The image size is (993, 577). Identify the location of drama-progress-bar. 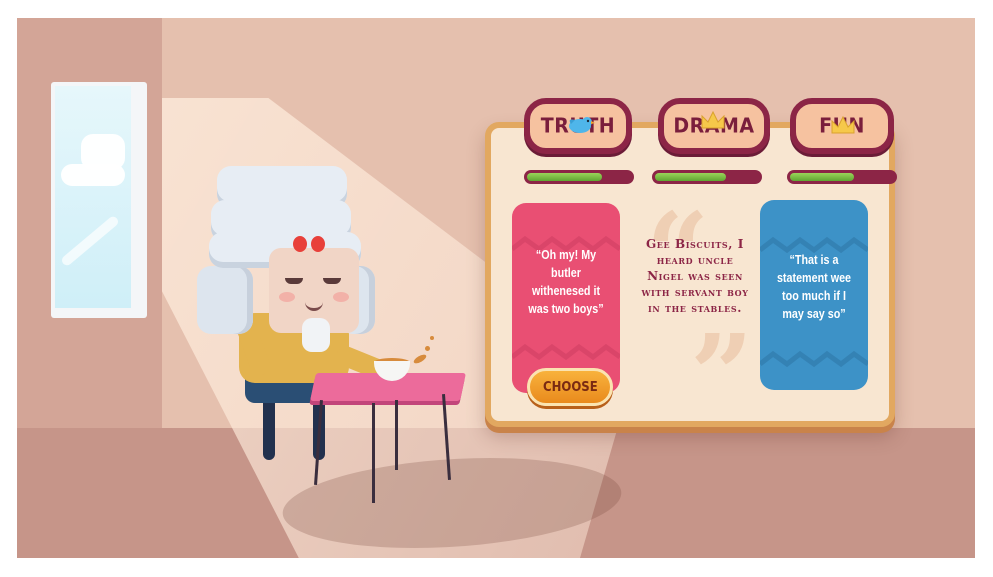
(707, 177).